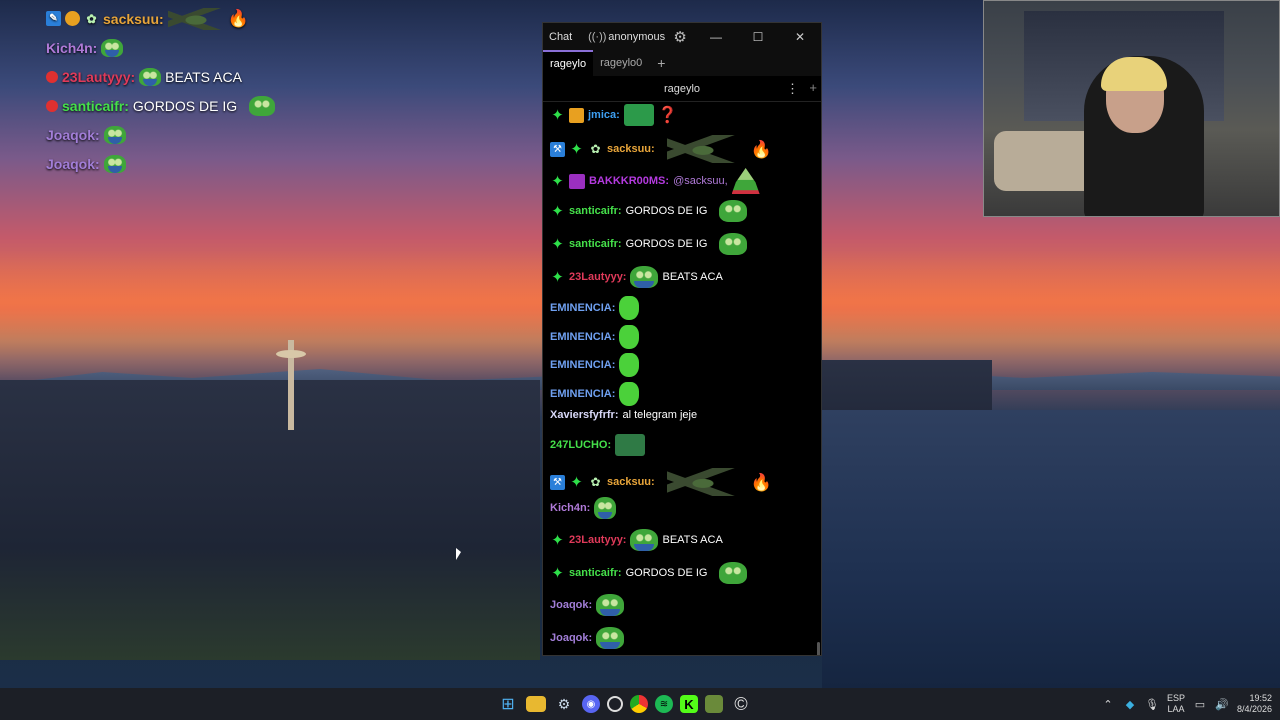  I want to click on overlay-line: ✎ ✿ sacksuu: 🔥, so click(196, 18).